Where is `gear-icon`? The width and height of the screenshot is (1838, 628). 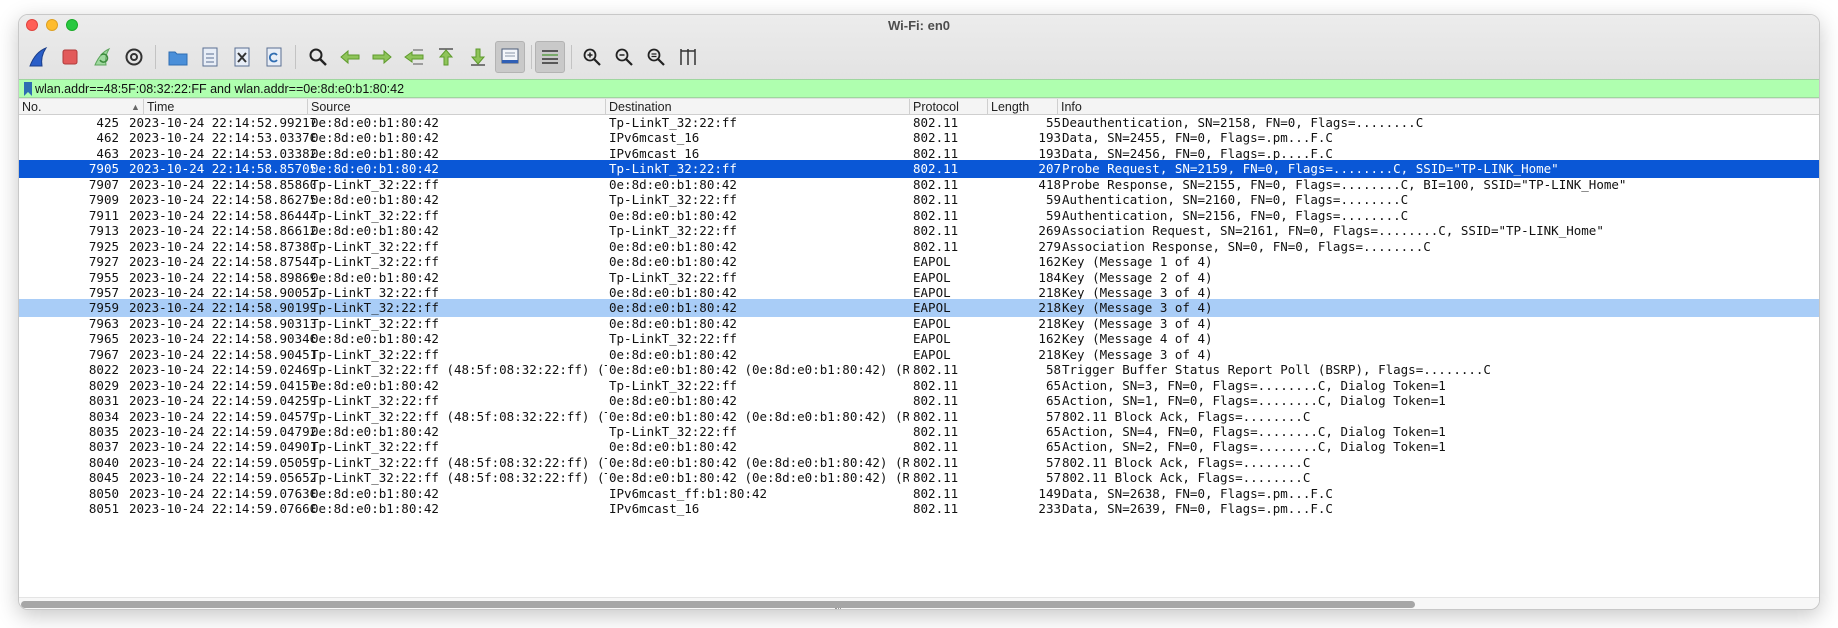
gear-icon is located at coordinates (134, 57).